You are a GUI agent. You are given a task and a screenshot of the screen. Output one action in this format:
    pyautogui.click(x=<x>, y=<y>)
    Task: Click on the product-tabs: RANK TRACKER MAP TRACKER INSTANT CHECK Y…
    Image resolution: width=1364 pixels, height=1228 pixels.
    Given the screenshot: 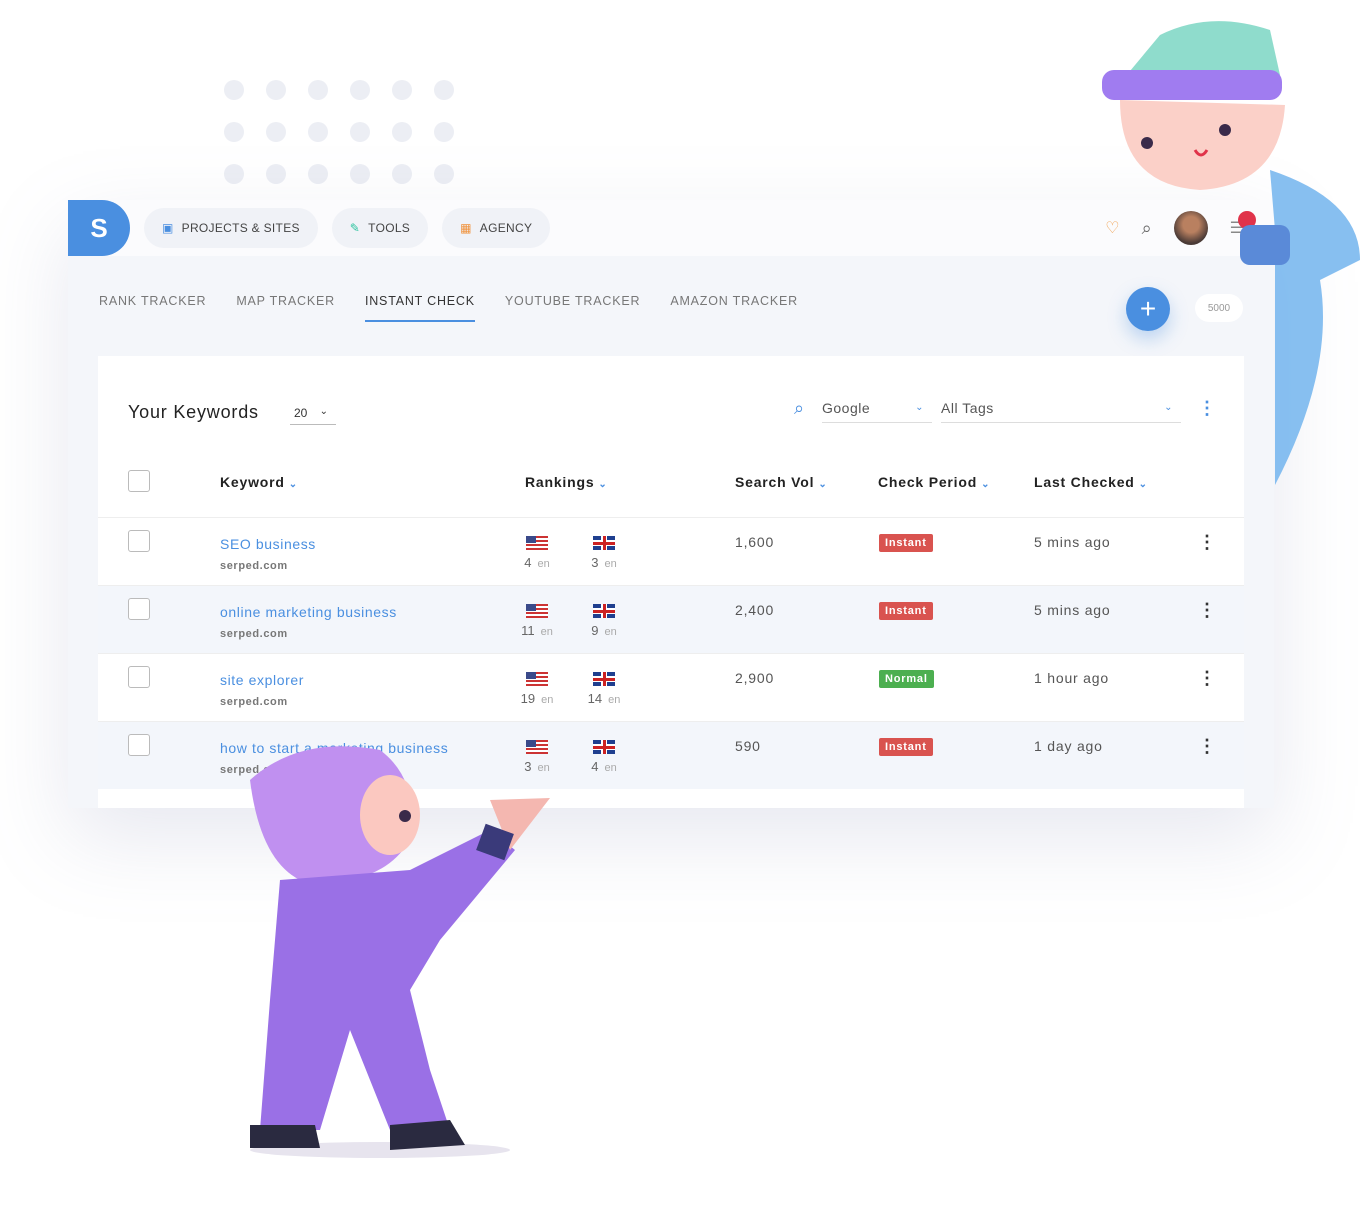 What is the action you would take?
    pyautogui.click(x=448, y=308)
    